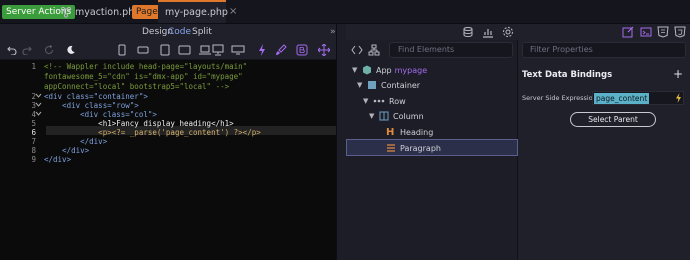  Describe the element at coordinates (391, 148) in the screenshot. I see `paragraph-icon` at that location.